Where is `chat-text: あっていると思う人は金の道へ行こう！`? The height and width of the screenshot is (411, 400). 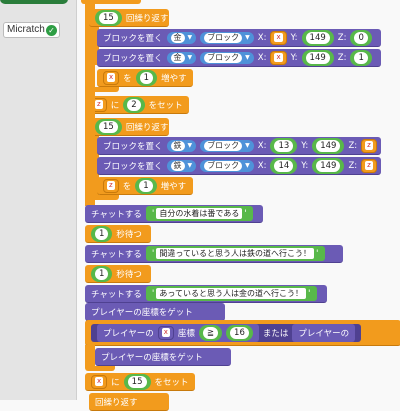 chat-text: あっていると思う人は金の道へ行こう！ is located at coordinates (231, 293).